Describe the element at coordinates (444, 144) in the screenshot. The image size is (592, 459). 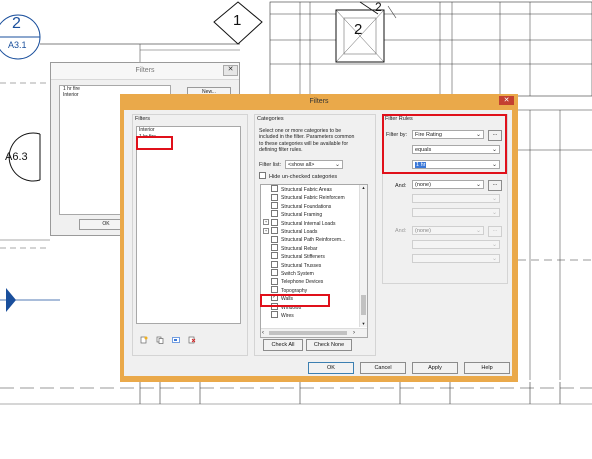
I see `highlight-filter-rules` at that location.